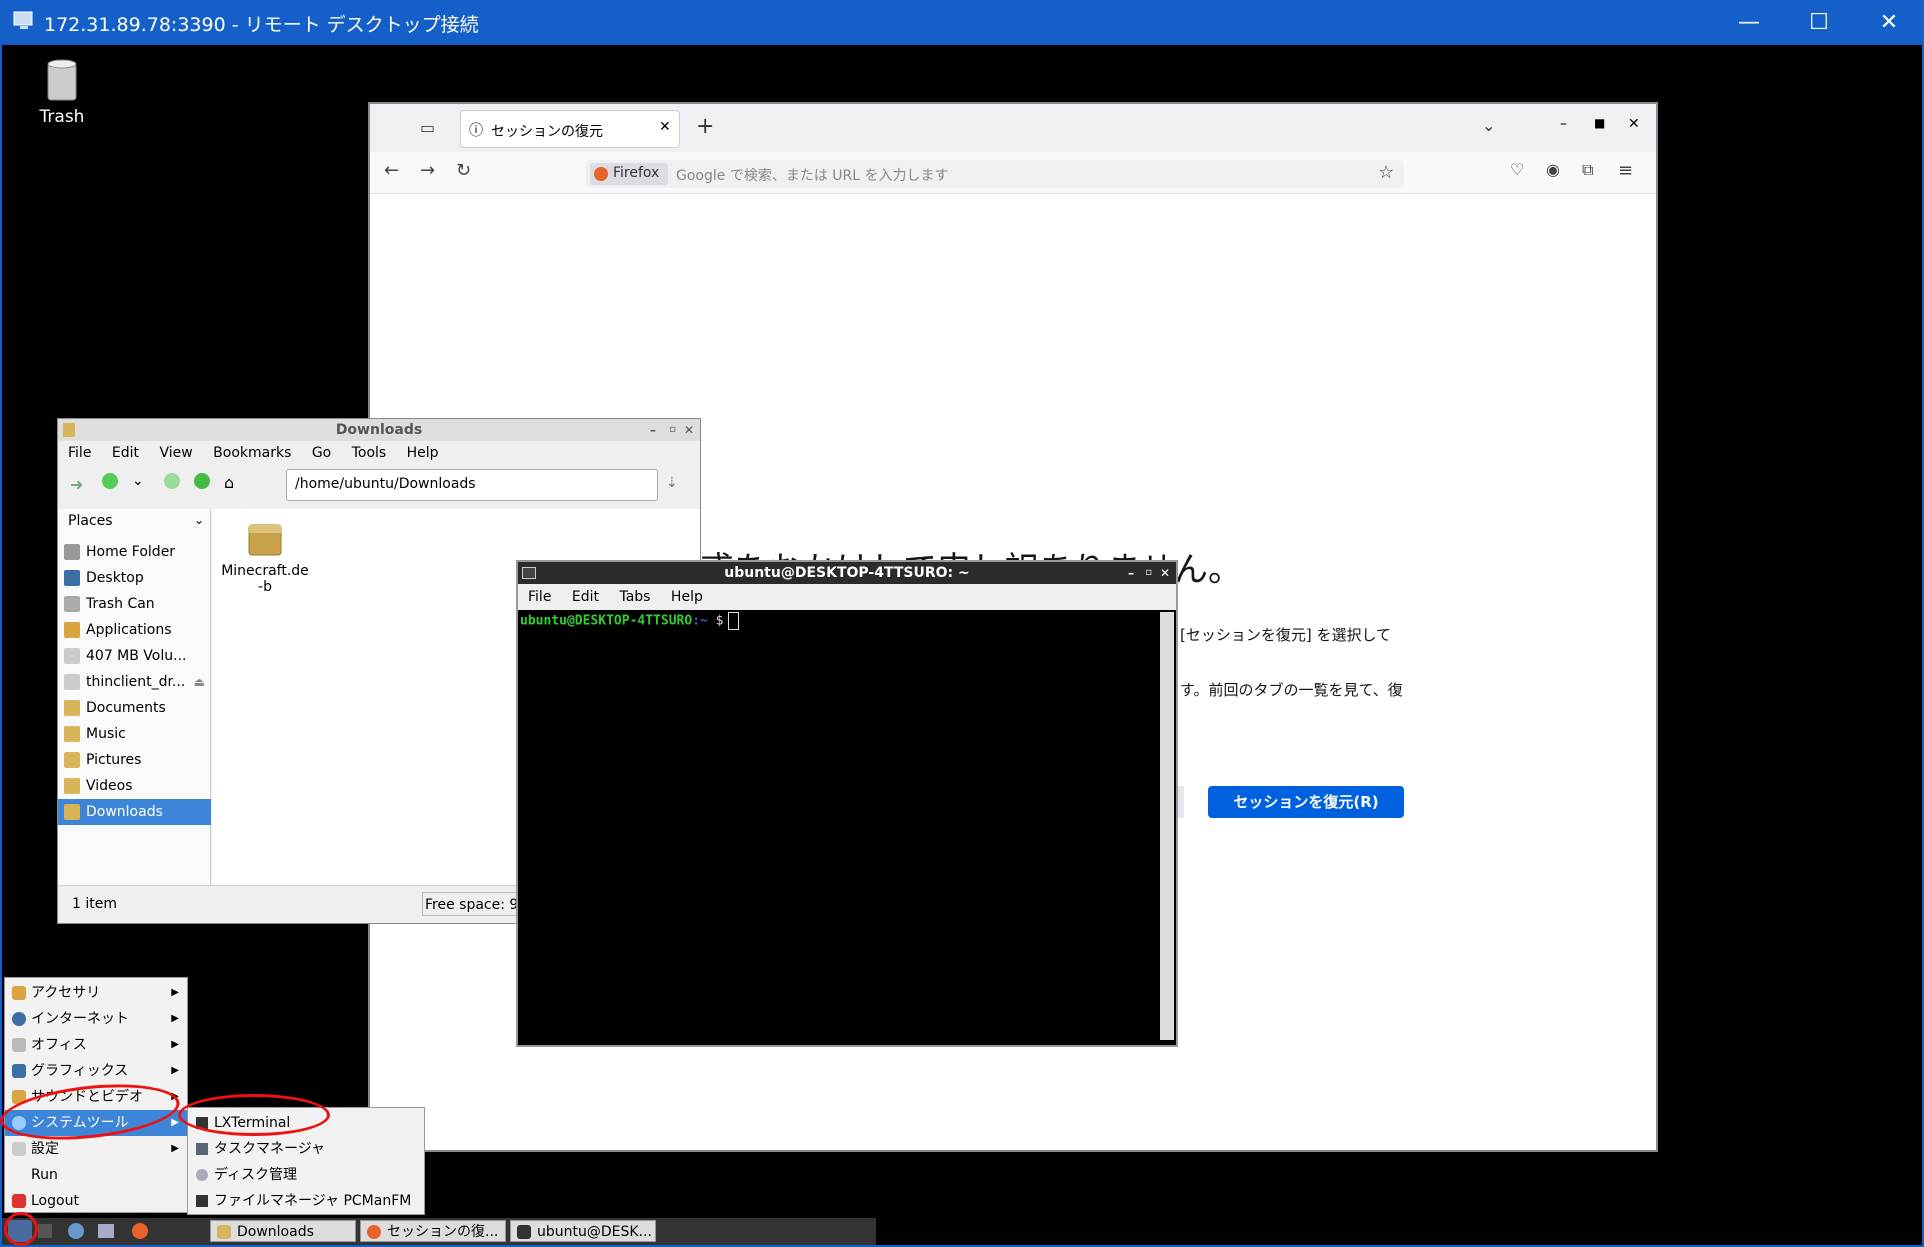  Describe the element at coordinates (79, 453) in the screenshot. I see `fm-menu-file: File` at that location.